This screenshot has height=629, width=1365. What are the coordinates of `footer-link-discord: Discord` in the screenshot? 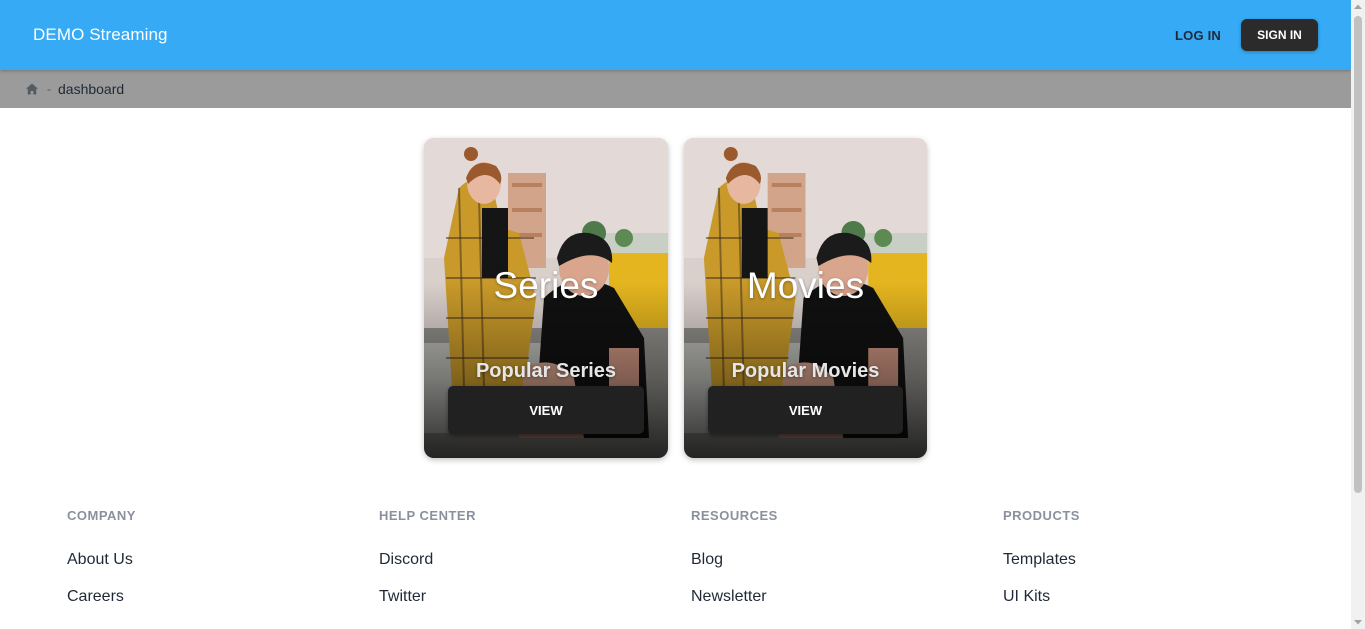 It's located at (427, 560).